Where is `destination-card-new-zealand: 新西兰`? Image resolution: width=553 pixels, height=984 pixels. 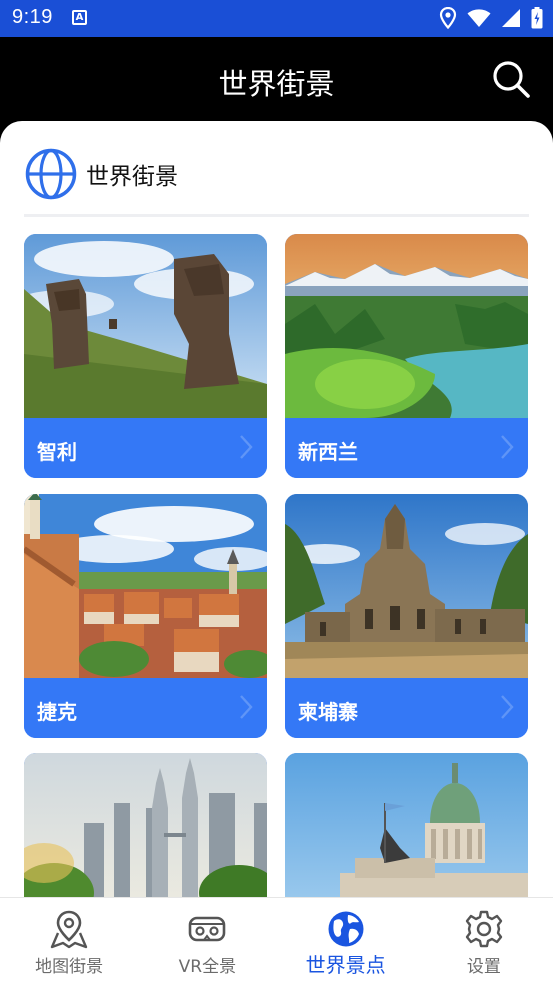
destination-card-new-zealand: 新西兰 is located at coordinates (406, 356).